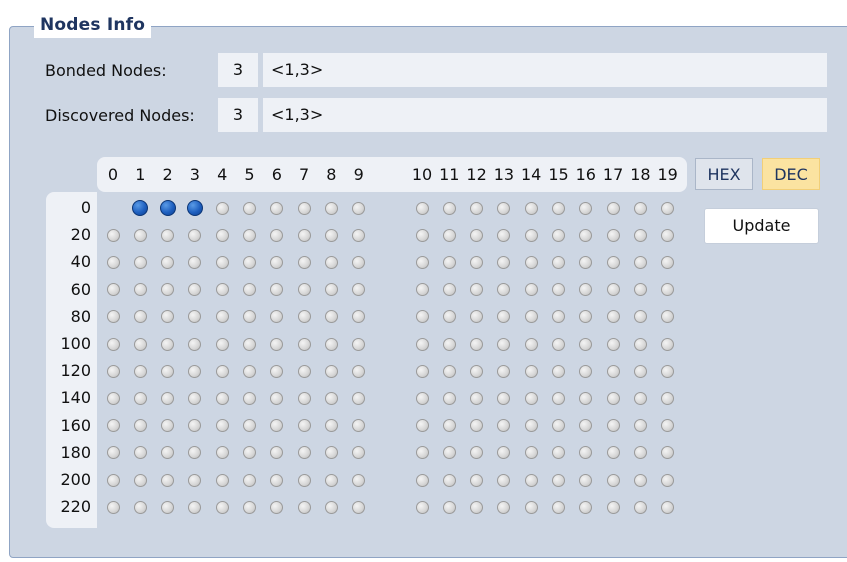 The height and width of the screenshot is (562, 847). What do you see at coordinates (531, 174) in the screenshot?
I see `column-label: 14` at bounding box center [531, 174].